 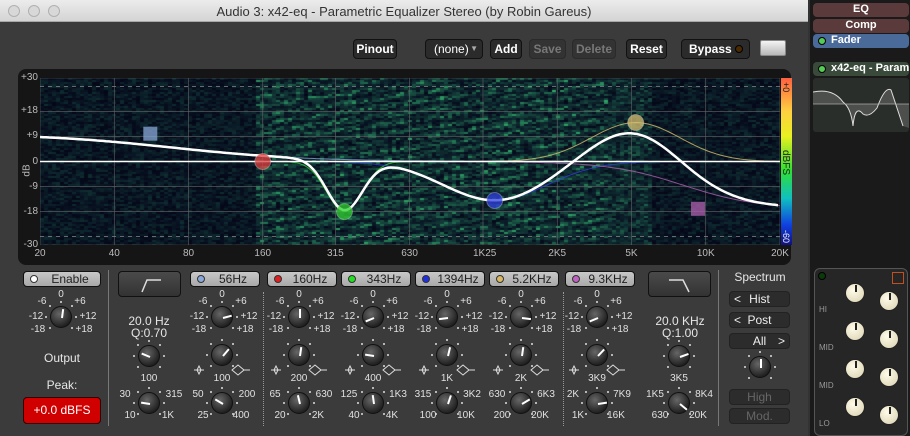 I want to click on reset-button: Reset, so click(x=646, y=49).